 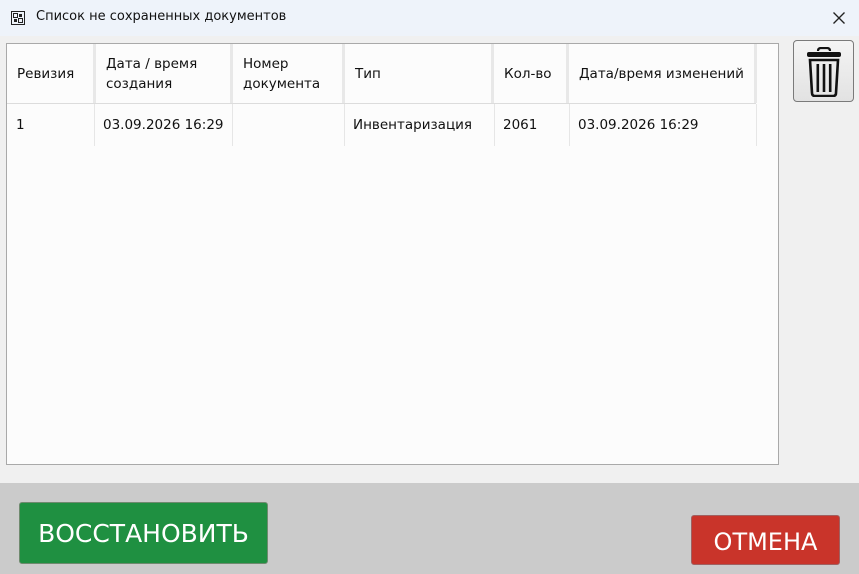 What do you see at coordinates (163, 125) in the screenshot?
I see `cell-created: 03.09.2026 16:29` at bounding box center [163, 125].